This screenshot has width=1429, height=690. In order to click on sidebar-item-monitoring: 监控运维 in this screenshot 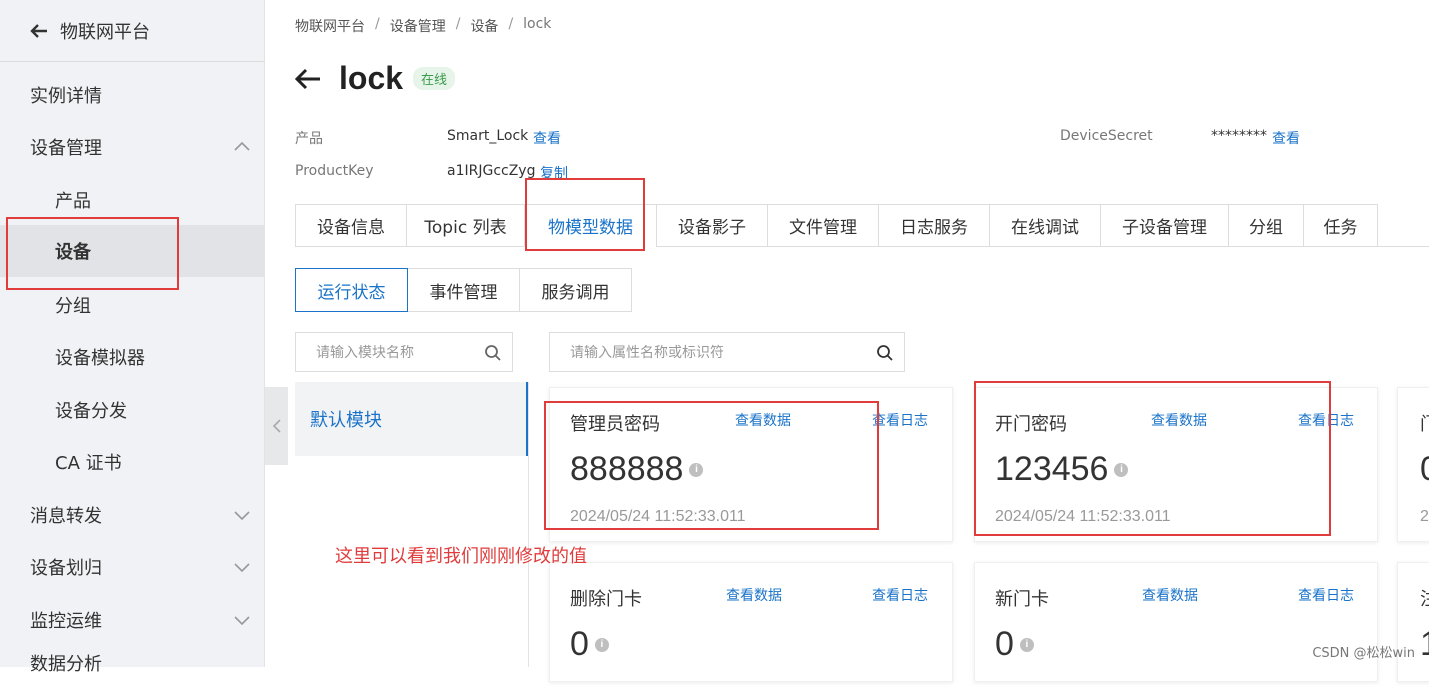, I will do `click(132, 620)`.